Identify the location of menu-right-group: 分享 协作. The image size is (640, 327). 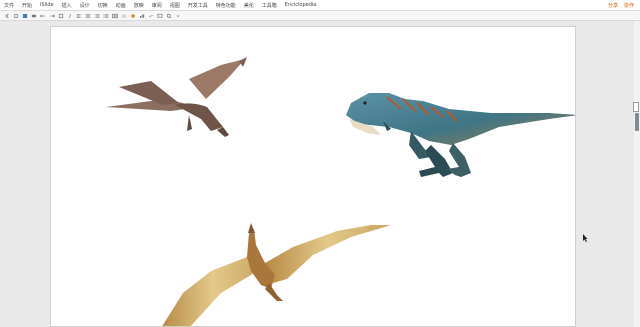
(624, 5).